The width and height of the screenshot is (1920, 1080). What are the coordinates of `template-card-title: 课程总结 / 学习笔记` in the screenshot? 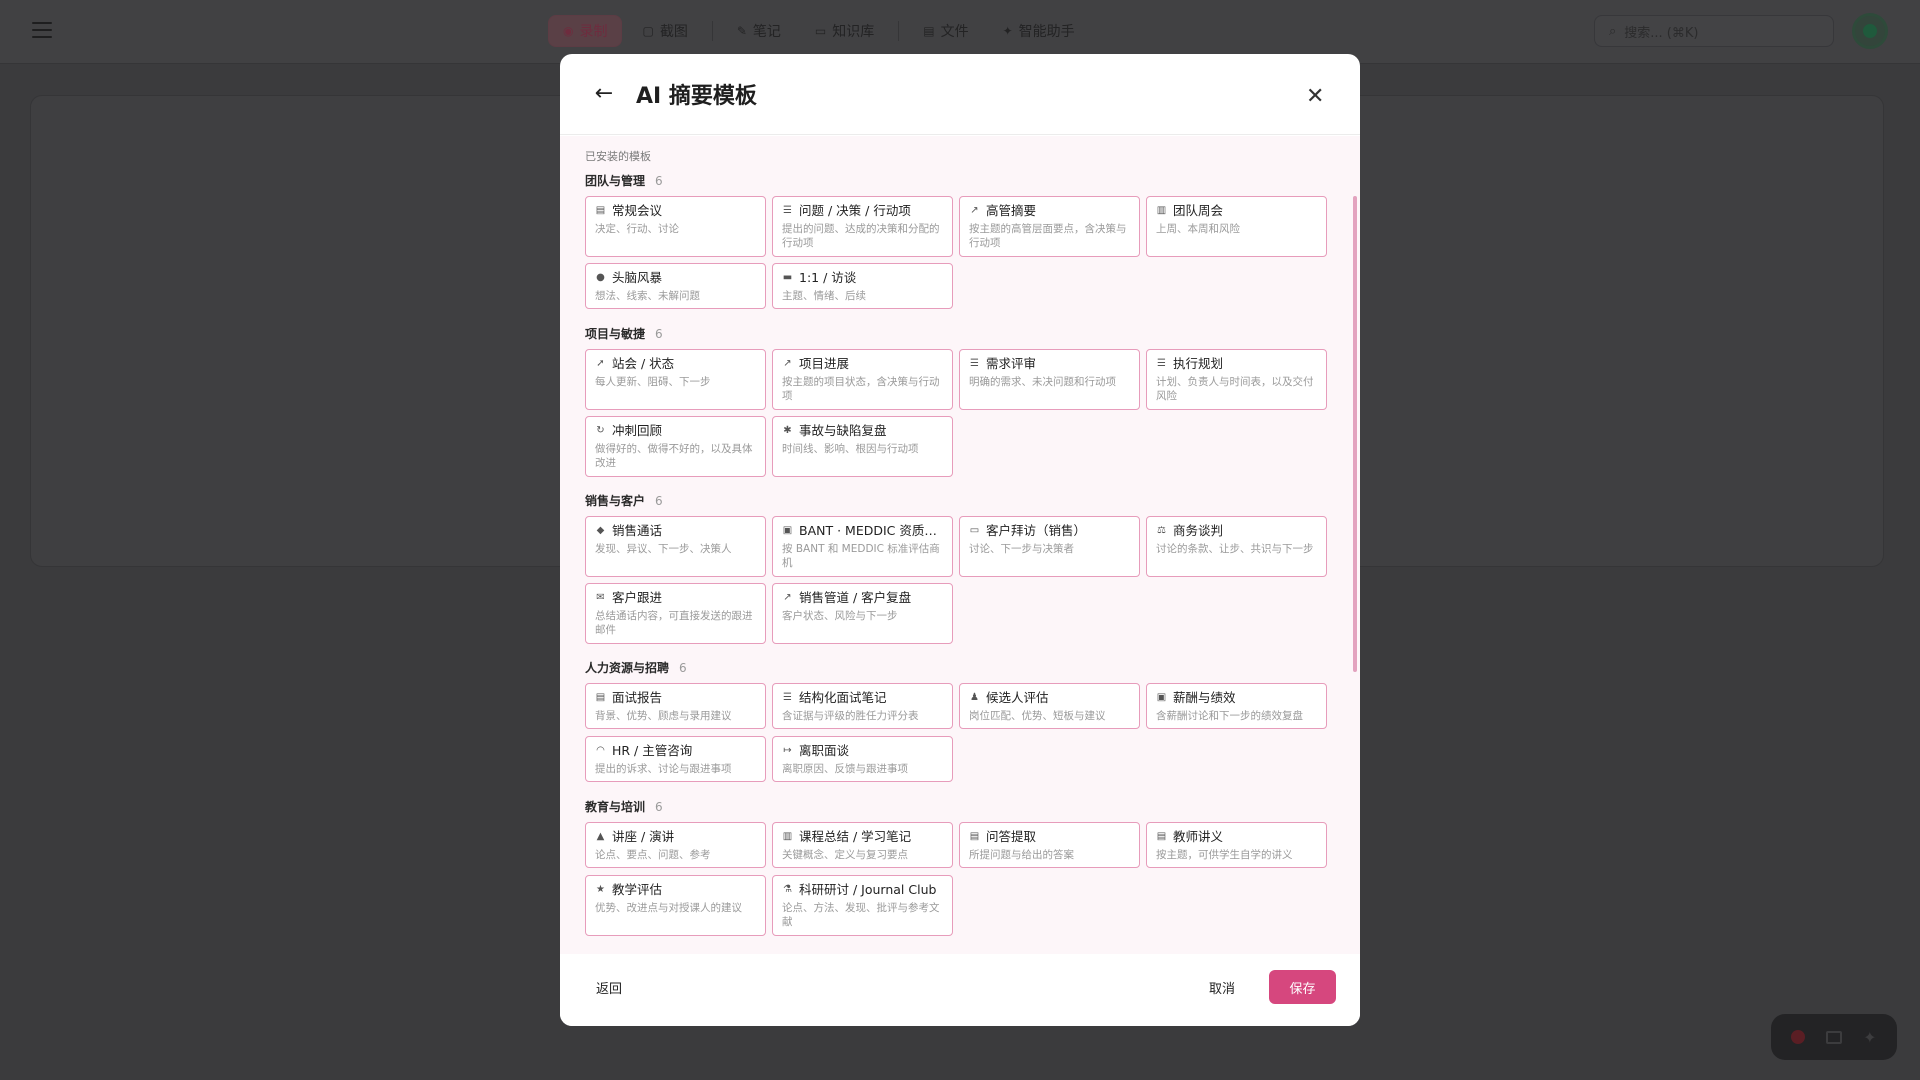 It's located at (855, 836).